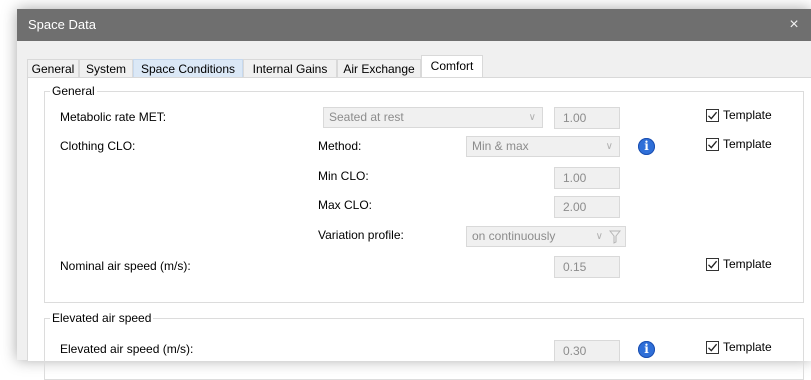 This screenshot has height=380, width=811. What do you see at coordinates (543, 146) in the screenshot?
I see `method-select: Min & max ∨` at bounding box center [543, 146].